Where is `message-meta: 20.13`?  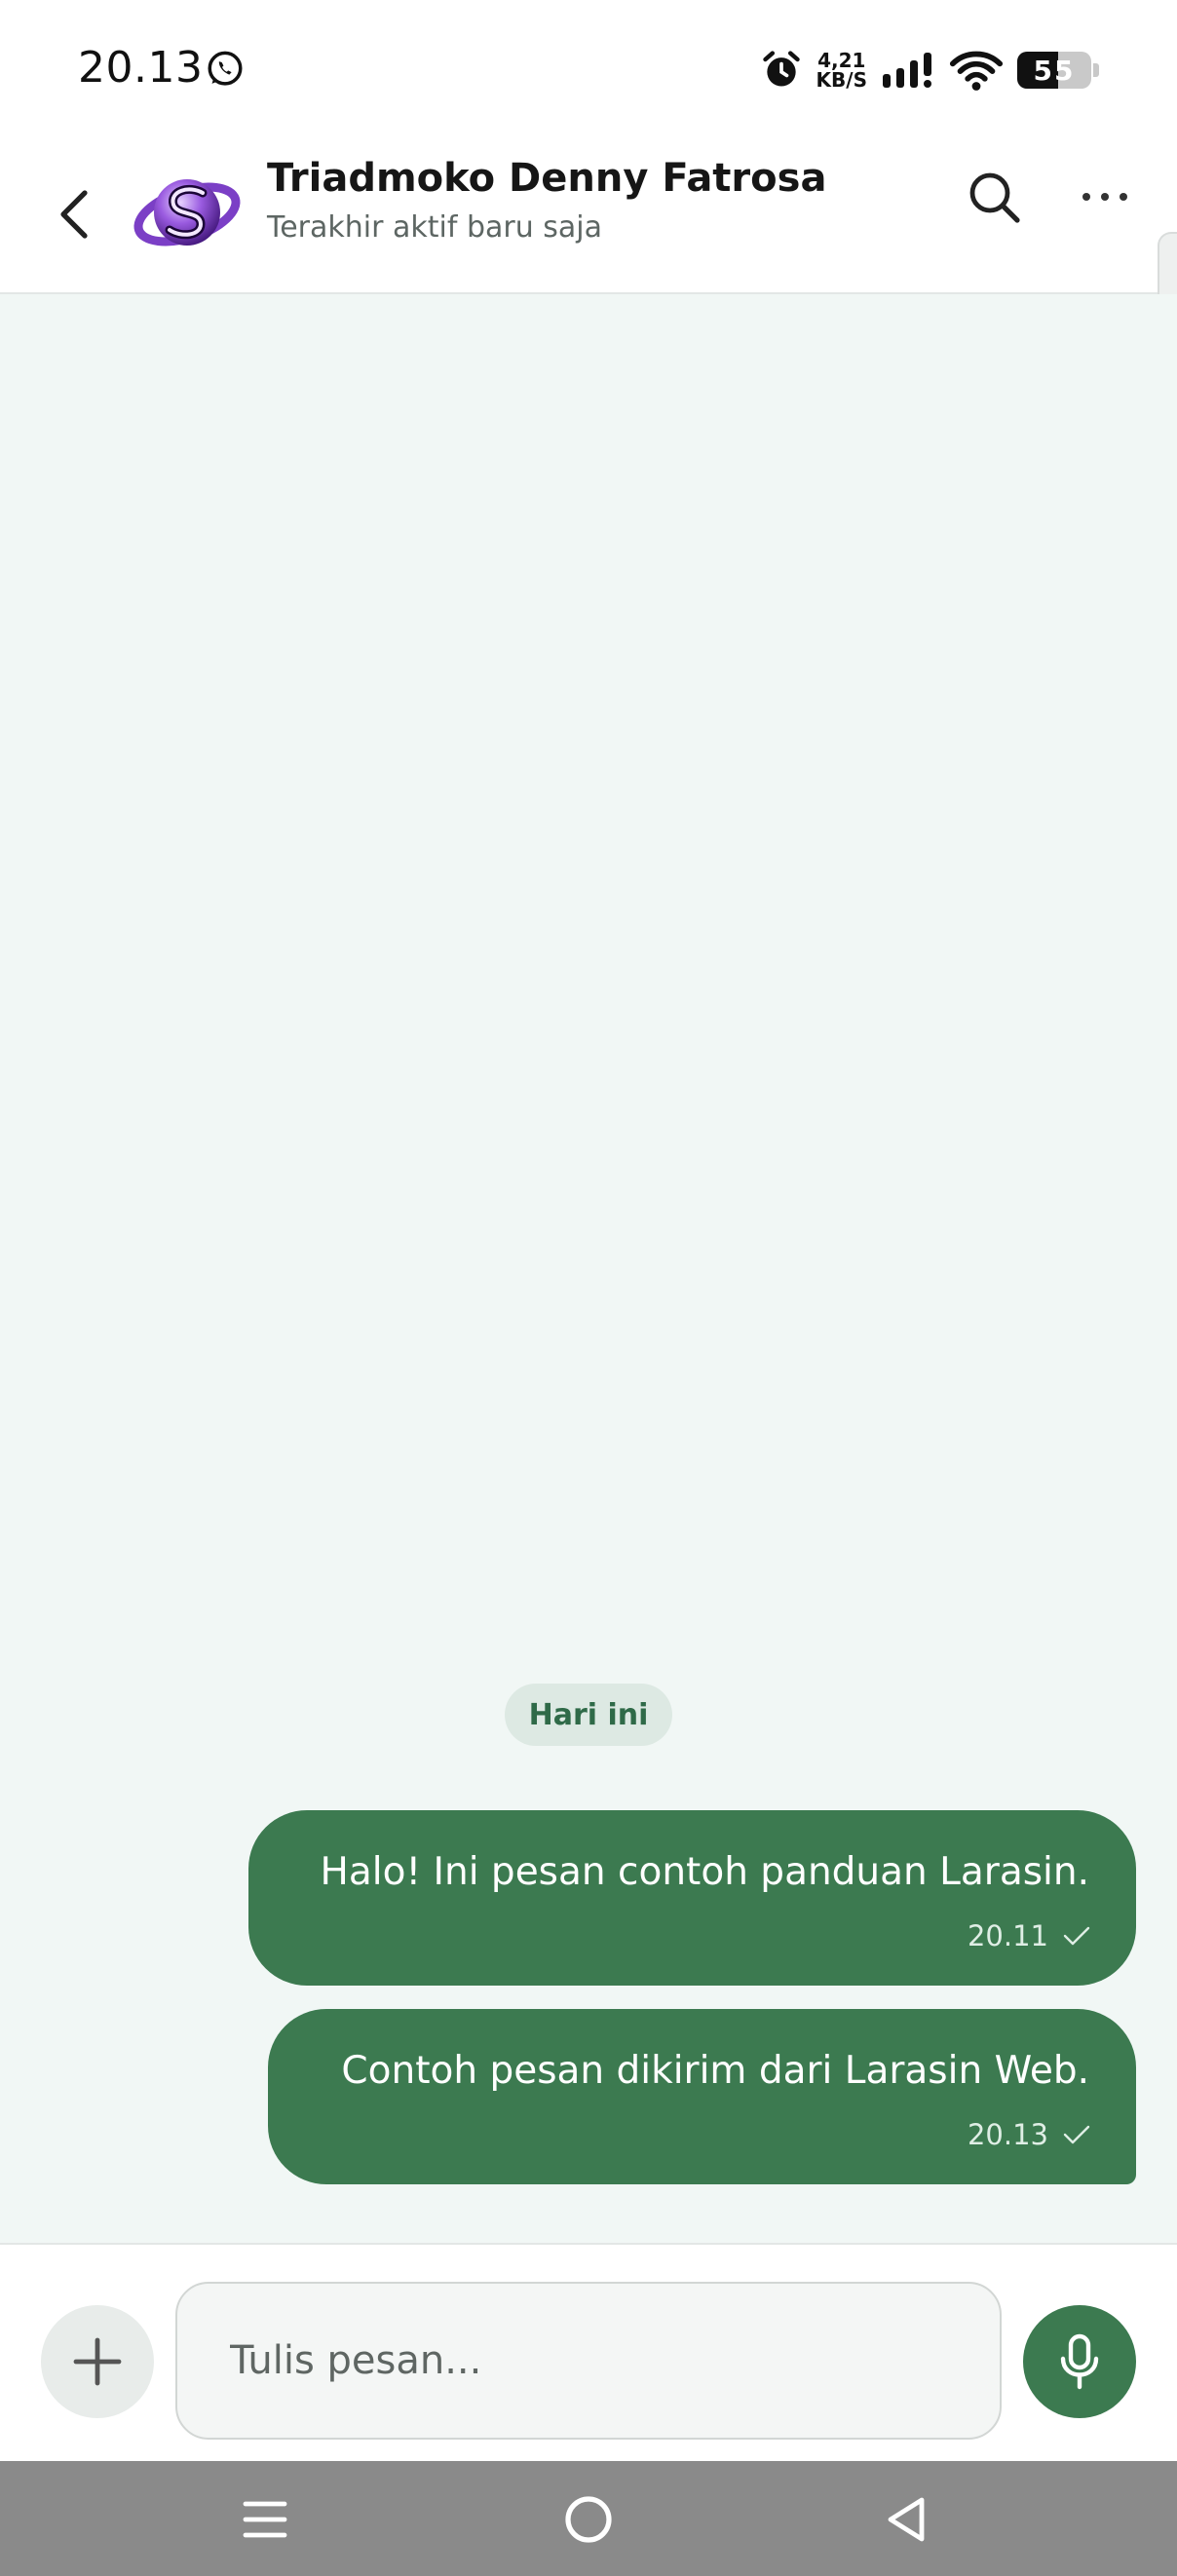
message-meta: 20.13 is located at coordinates (1029, 2134).